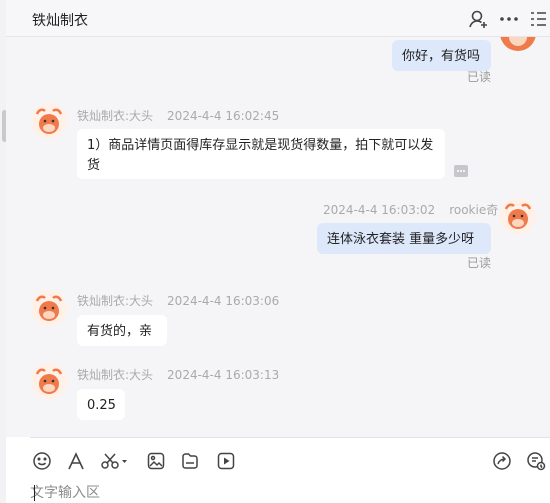 The image size is (550, 503). Describe the element at coordinates (42, 461) in the screenshot. I see `emoji-icon` at that location.